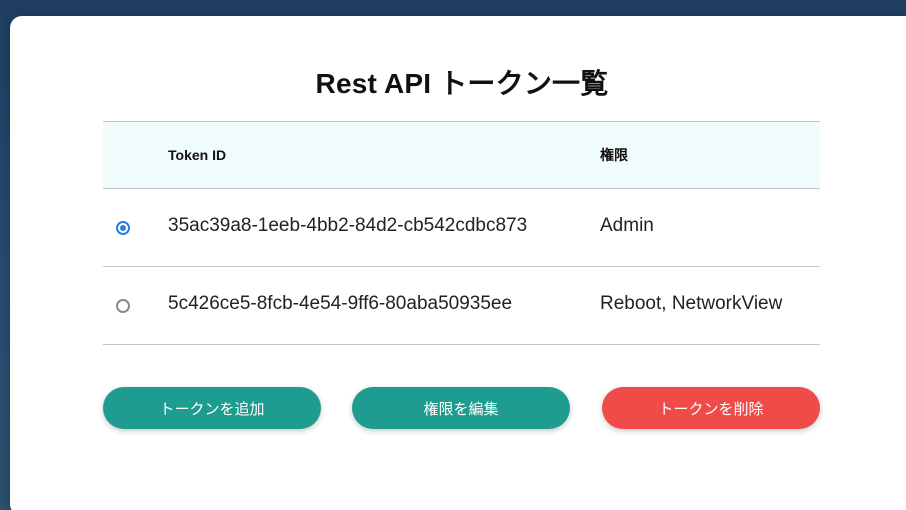  I want to click on column-header-permissions: 権限, so click(614, 155).